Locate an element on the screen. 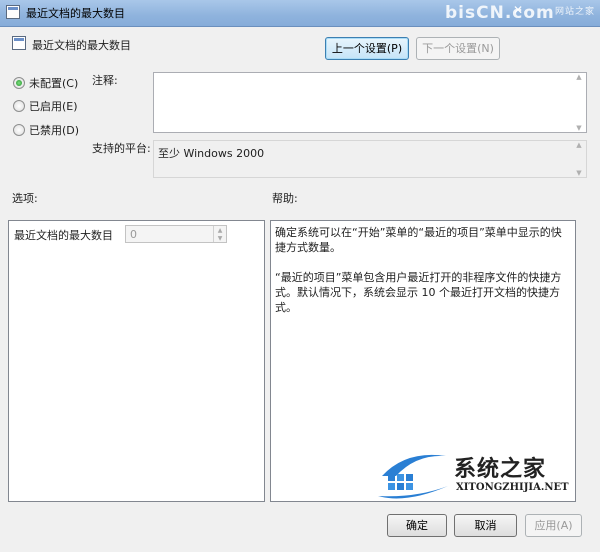 This screenshot has height=552, width=600. platform-scrollbar: ▲ ▼ is located at coordinates (579, 159).